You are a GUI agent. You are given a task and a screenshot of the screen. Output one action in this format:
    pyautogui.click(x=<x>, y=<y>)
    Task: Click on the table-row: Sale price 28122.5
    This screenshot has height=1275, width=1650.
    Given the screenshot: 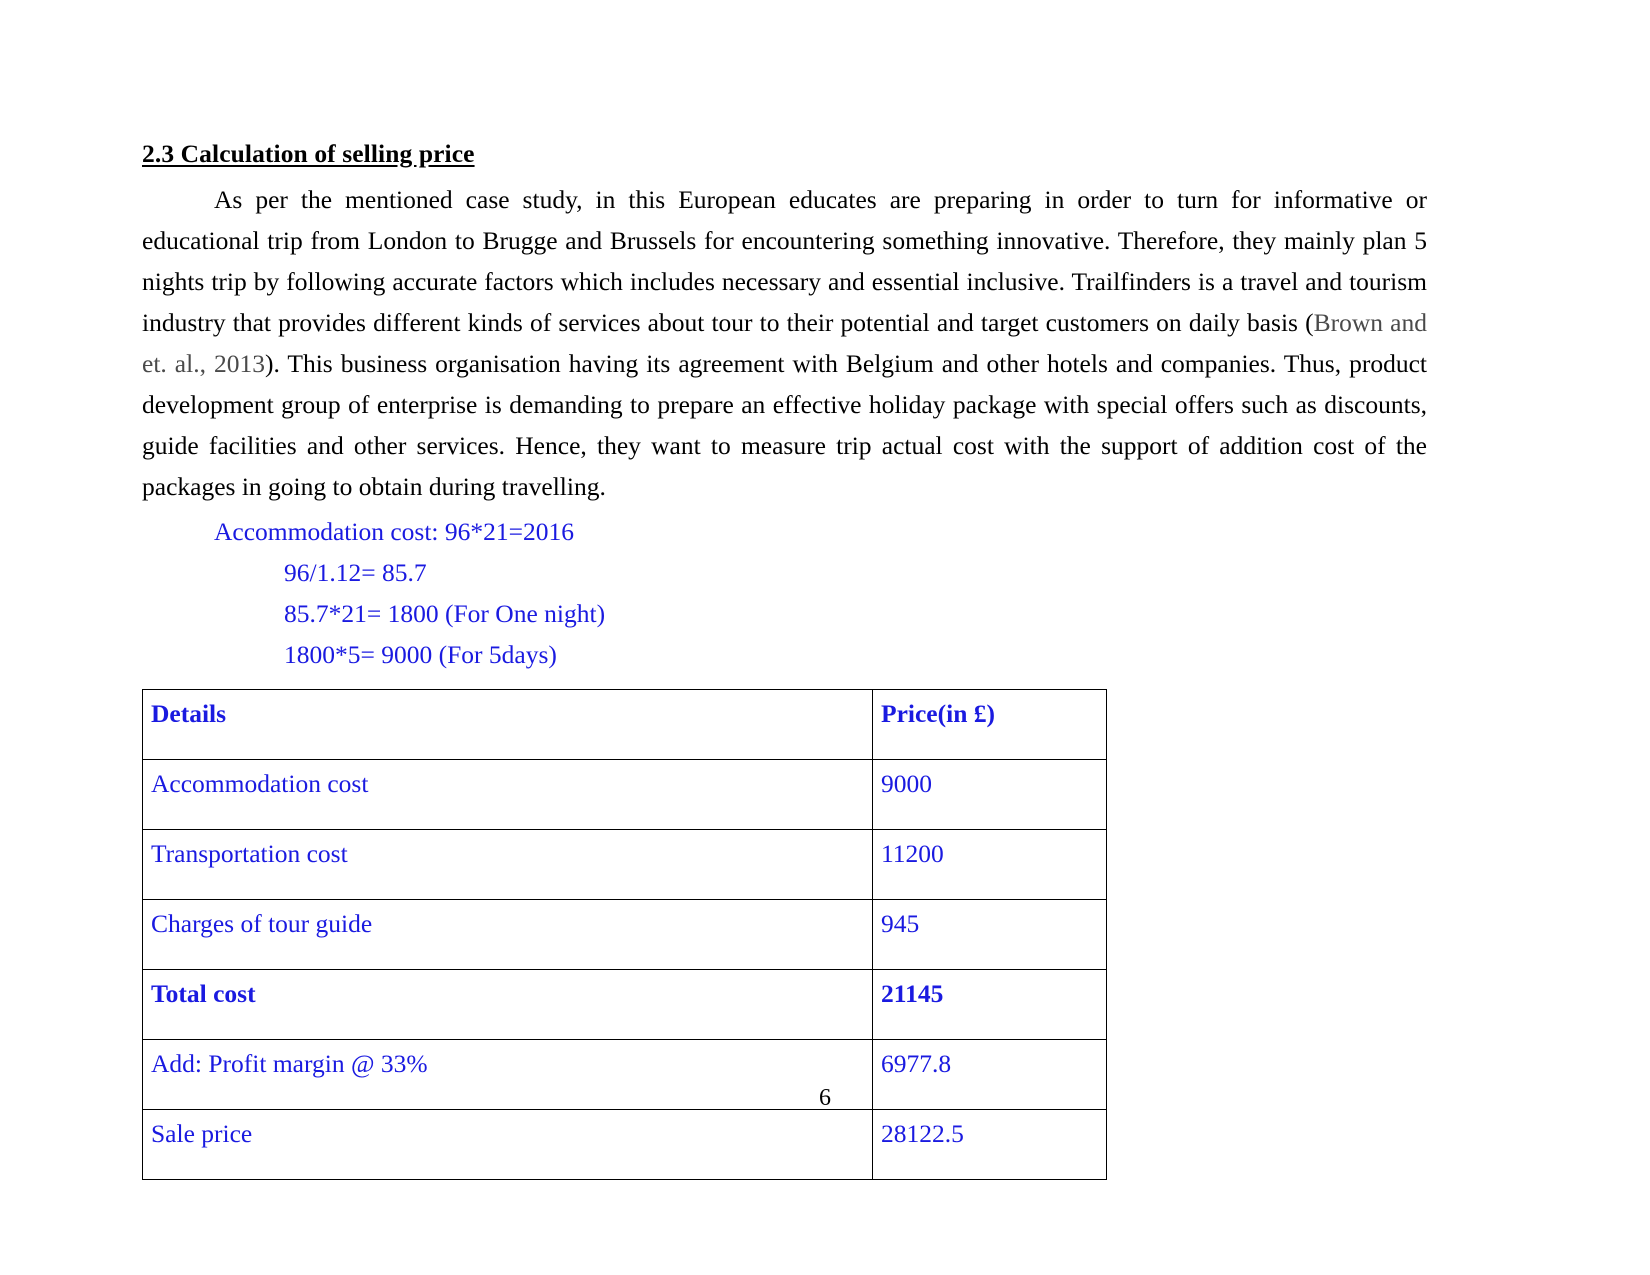 What is the action you would take?
    pyautogui.click(x=624, y=1144)
    